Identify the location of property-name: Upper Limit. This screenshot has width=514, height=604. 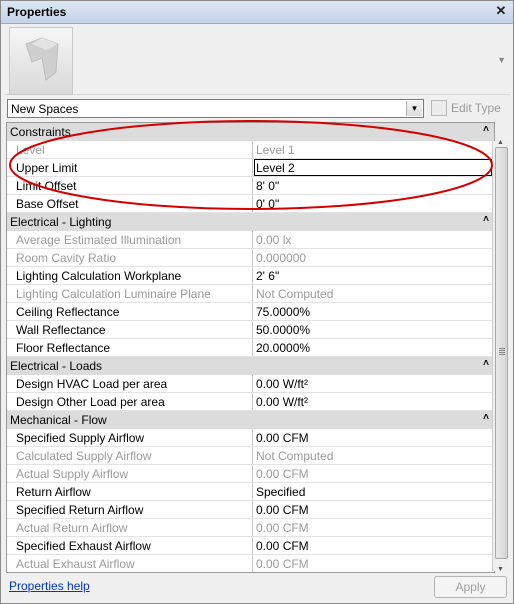
(47, 168).